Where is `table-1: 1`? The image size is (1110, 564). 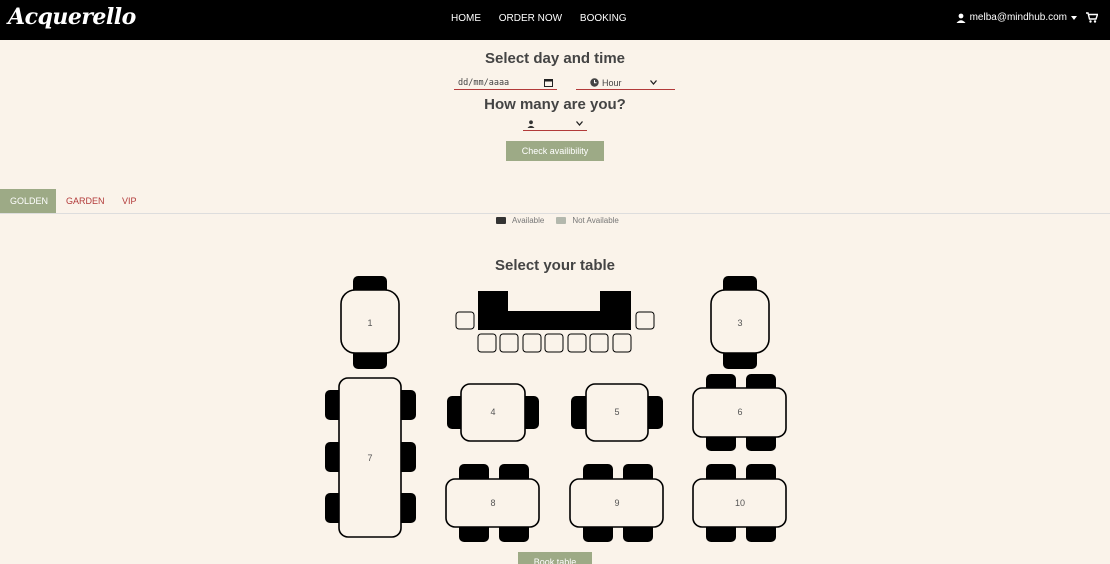 table-1: 1 is located at coordinates (370, 322).